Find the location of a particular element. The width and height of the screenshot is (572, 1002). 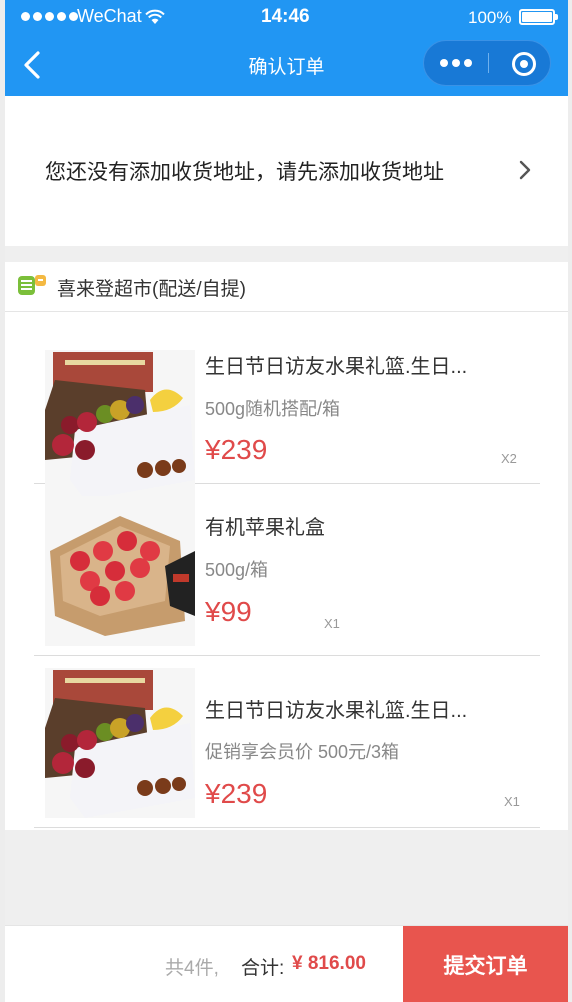

submit-order-button: 提交订单 is located at coordinates (485, 964).